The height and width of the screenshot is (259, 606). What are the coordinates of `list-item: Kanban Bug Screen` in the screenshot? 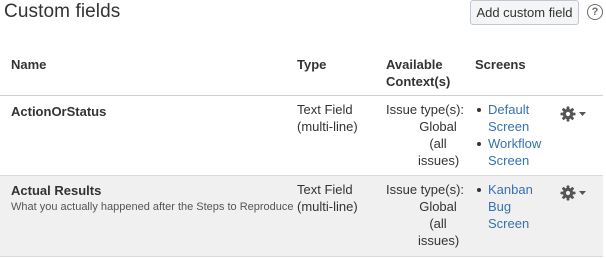 It's located at (505, 206).